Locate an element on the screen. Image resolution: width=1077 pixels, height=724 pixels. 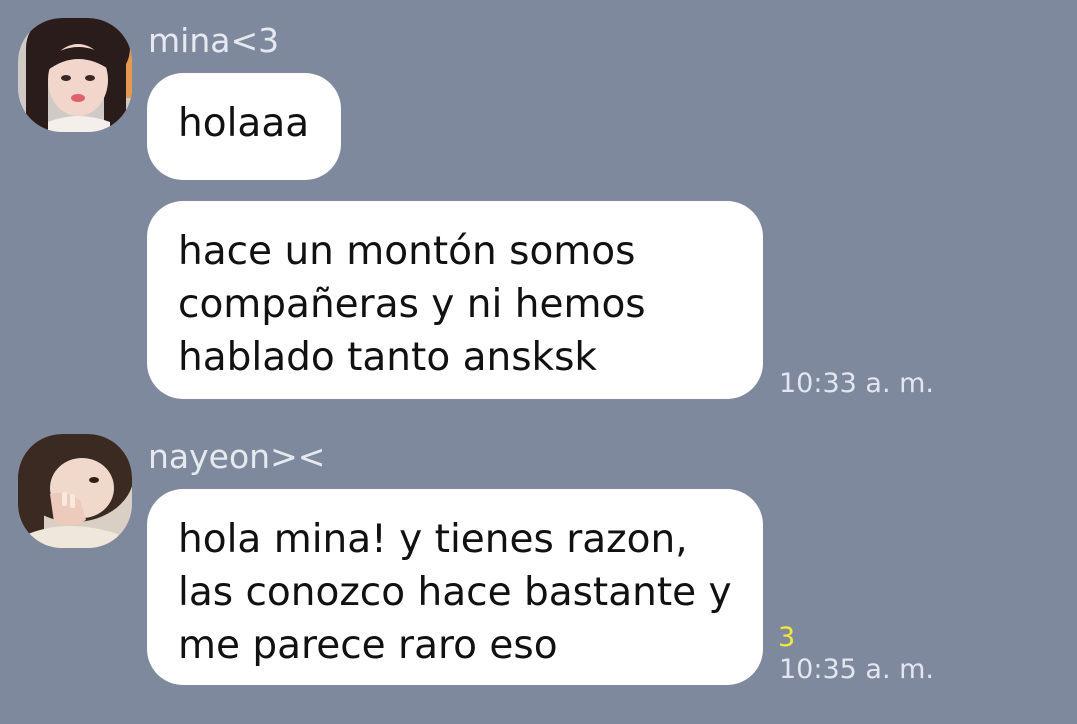
profile-photo-nayeon is located at coordinates (75, 491).